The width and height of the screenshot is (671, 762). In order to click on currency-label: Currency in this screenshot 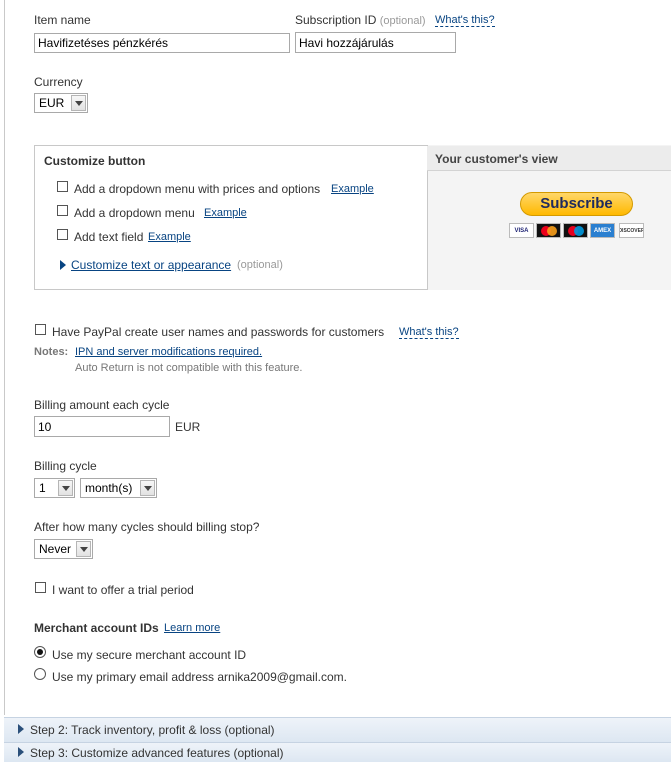, I will do `click(58, 82)`.